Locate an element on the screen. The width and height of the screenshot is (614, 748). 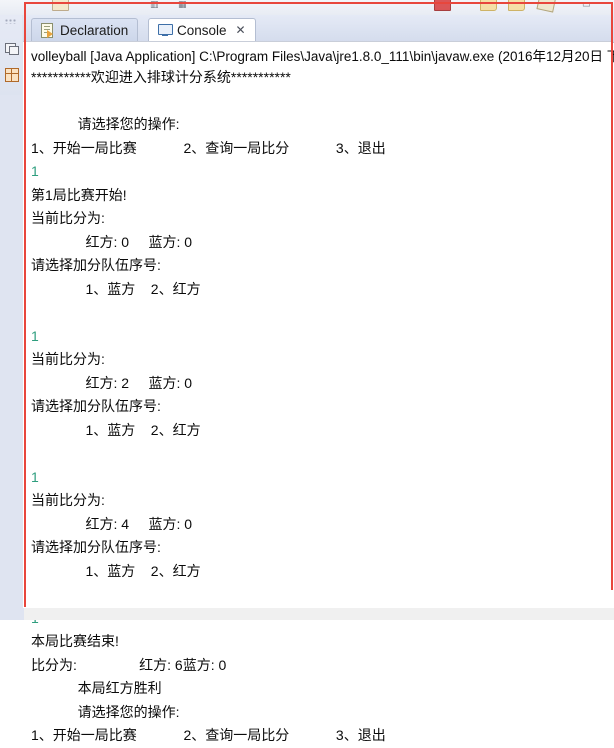
drag-handle is located at coordinates (11, 21).